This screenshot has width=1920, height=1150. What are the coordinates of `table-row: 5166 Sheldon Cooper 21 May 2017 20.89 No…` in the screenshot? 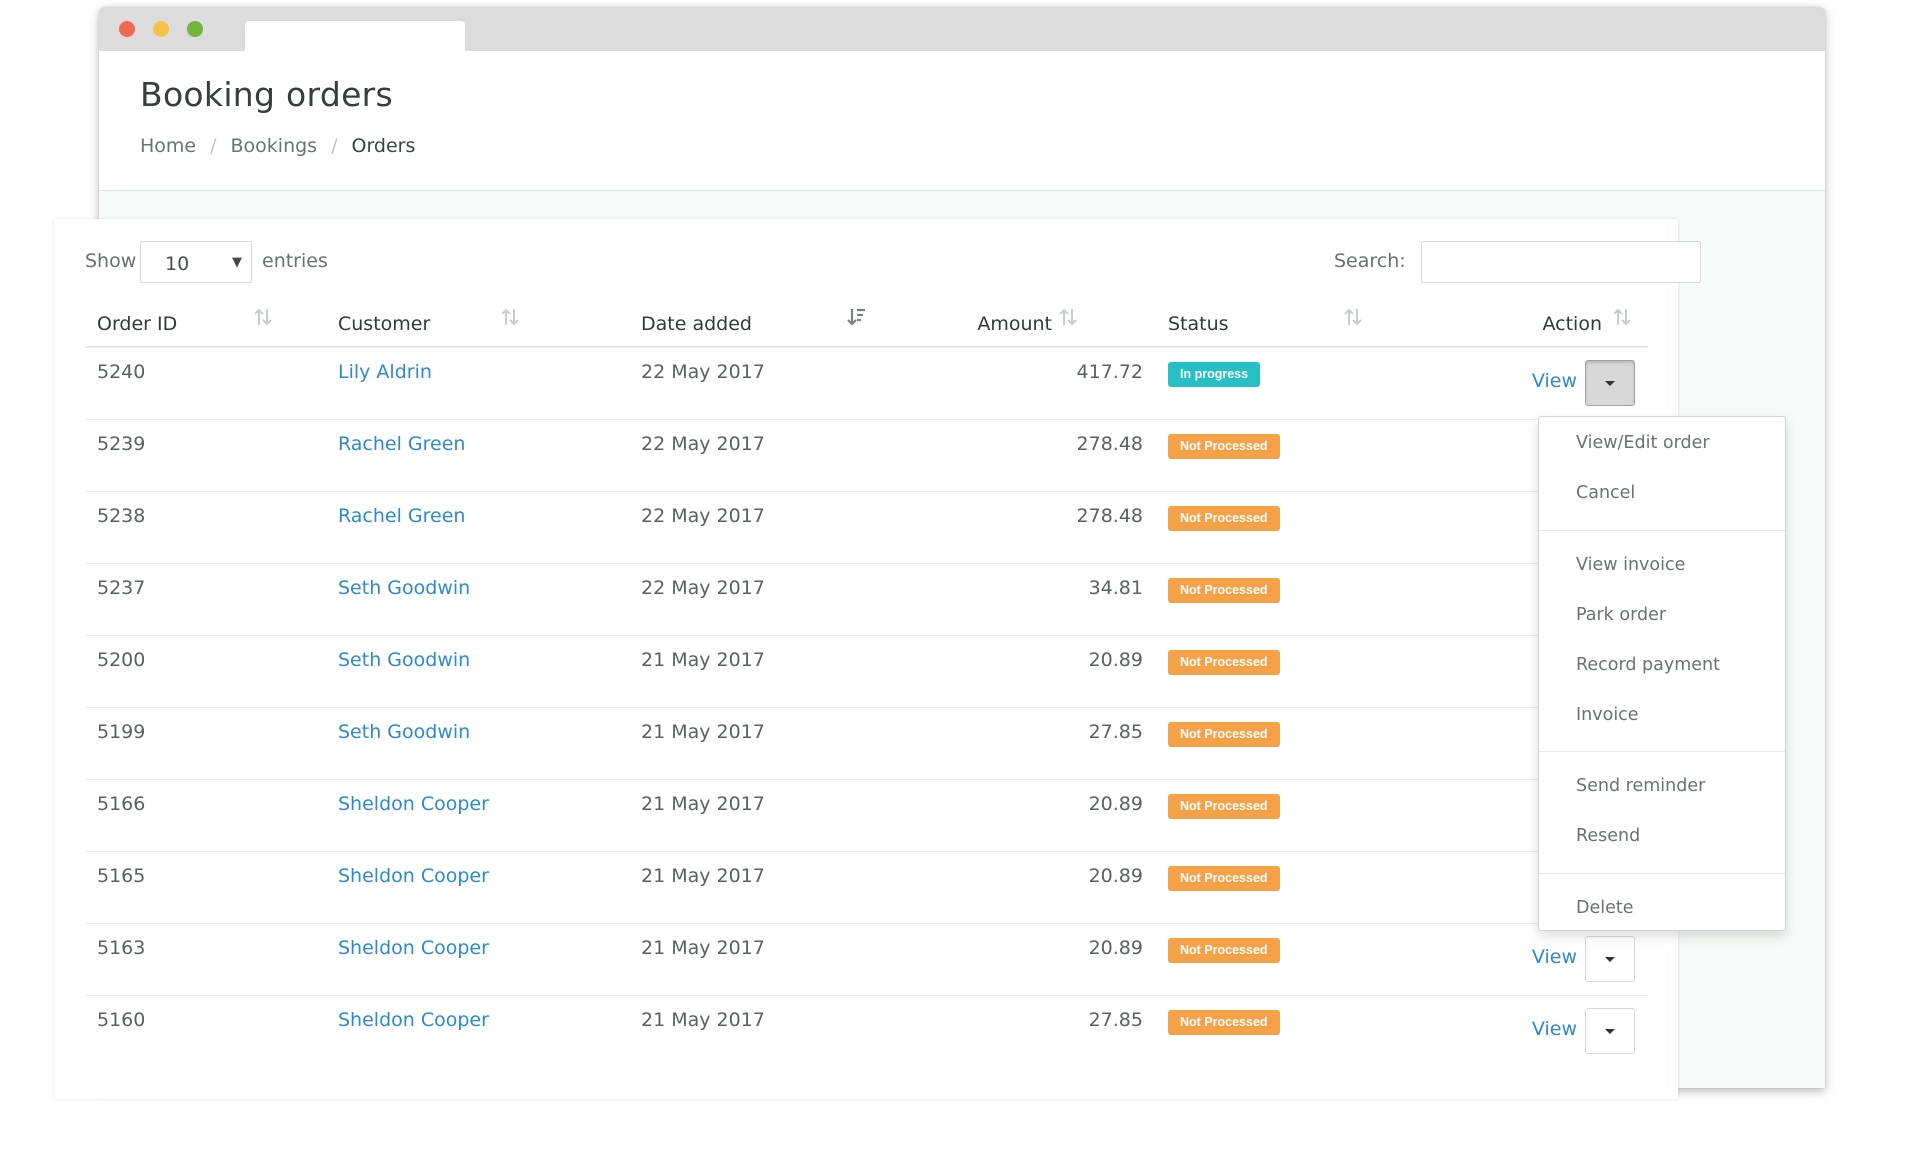 It's located at (866, 816).